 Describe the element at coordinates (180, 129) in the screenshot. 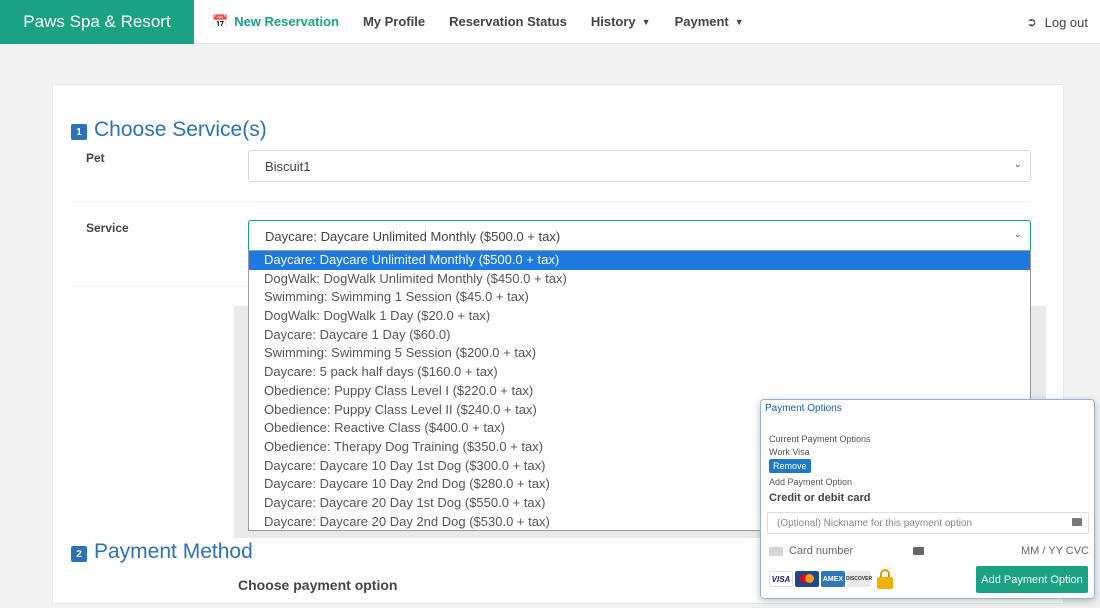

I see `section-title: Choose Service(s)` at that location.